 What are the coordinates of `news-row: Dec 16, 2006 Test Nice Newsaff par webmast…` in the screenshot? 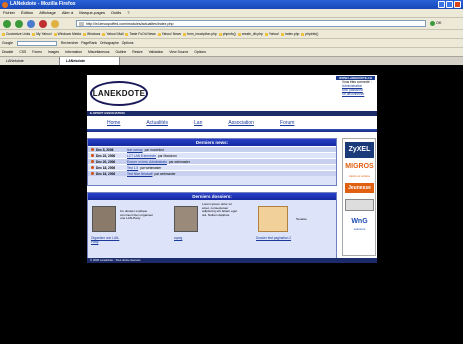 It's located at (212, 173).